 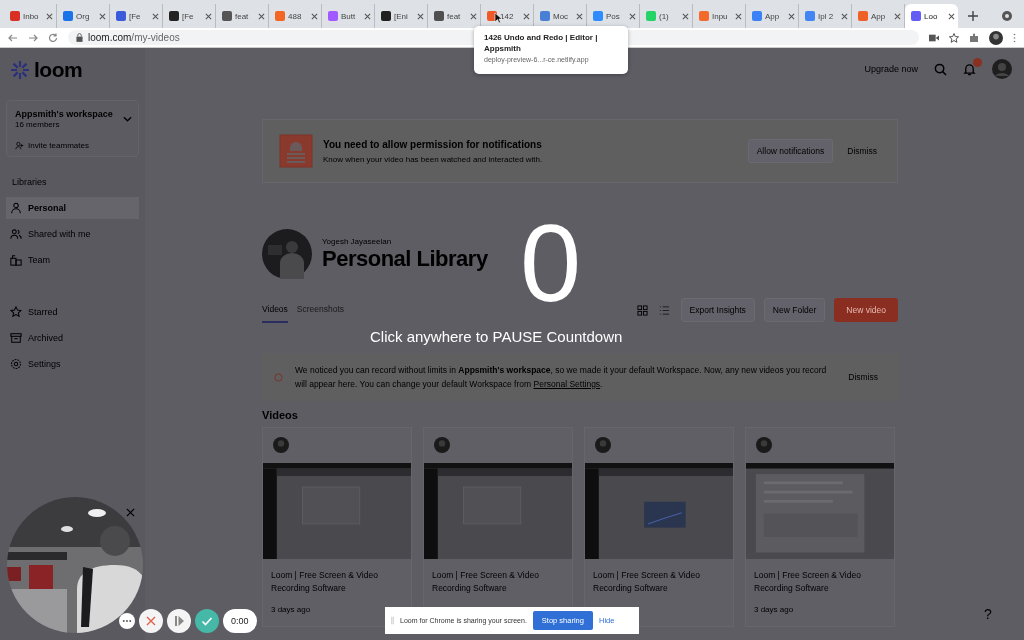 What do you see at coordinates (38, 124) in the screenshot?
I see `member-count: 16 members` at bounding box center [38, 124].